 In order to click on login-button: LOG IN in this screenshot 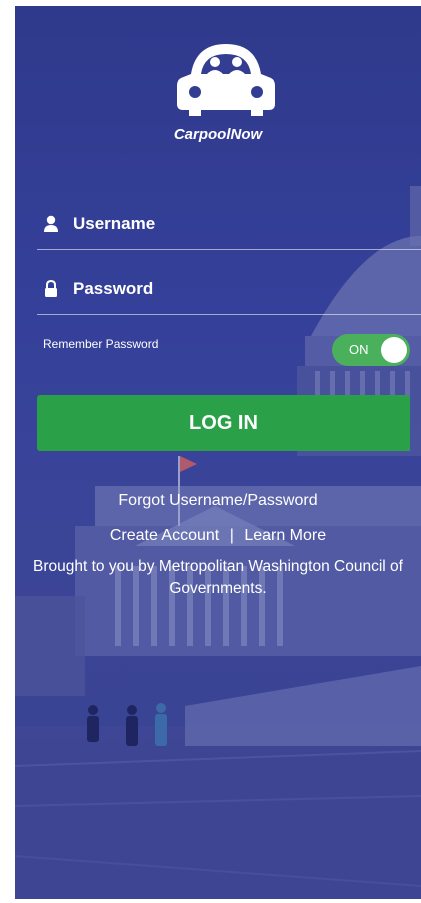, I will do `click(223, 423)`.